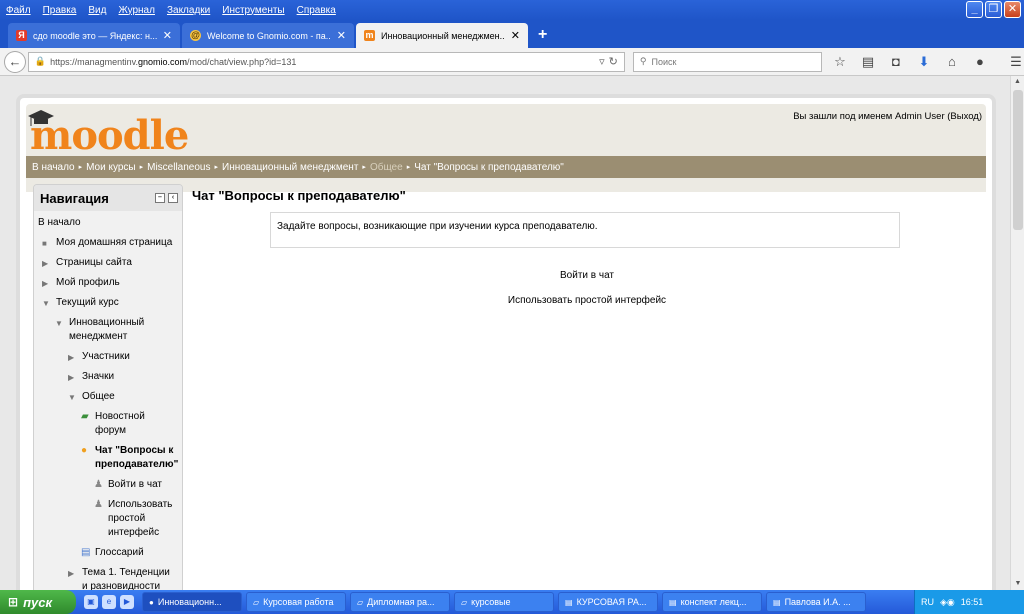 The image size is (1024, 614). I want to click on menu-help: Справка, so click(316, 10).